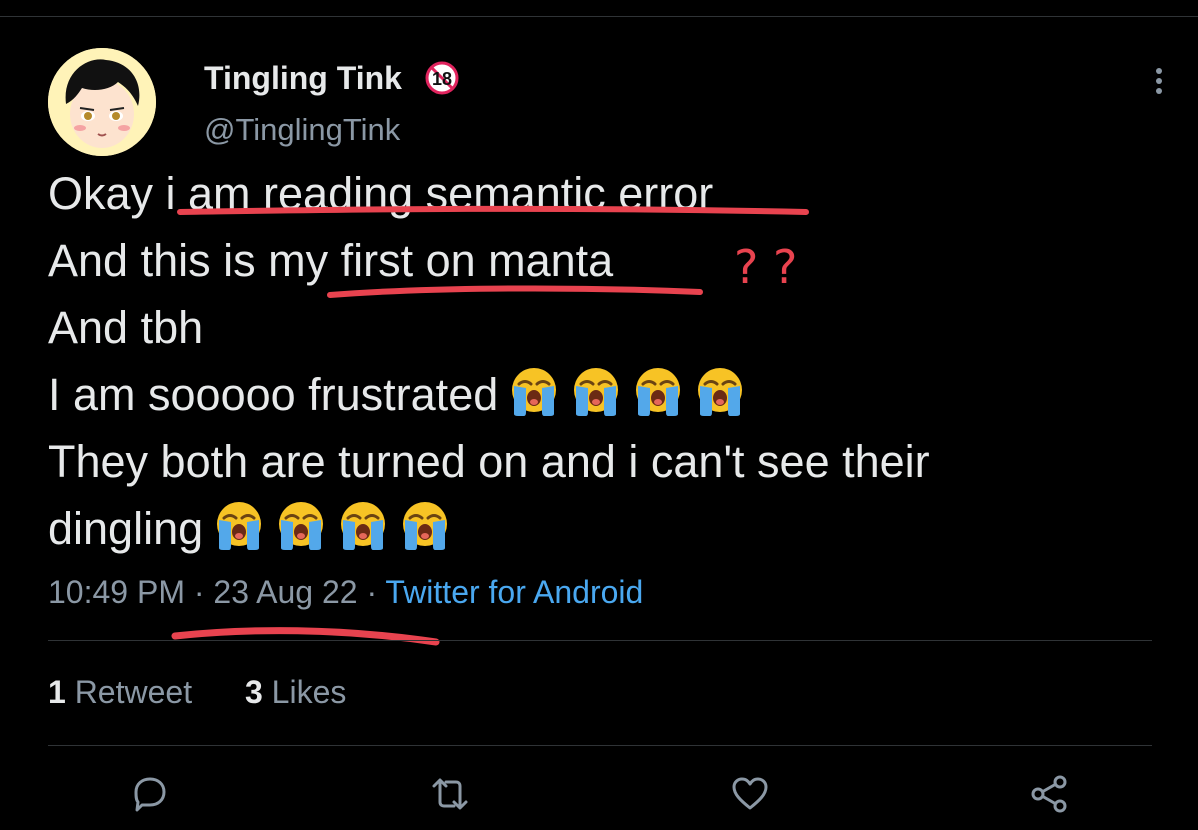  I want to click on top-divider, so click(599, 16).